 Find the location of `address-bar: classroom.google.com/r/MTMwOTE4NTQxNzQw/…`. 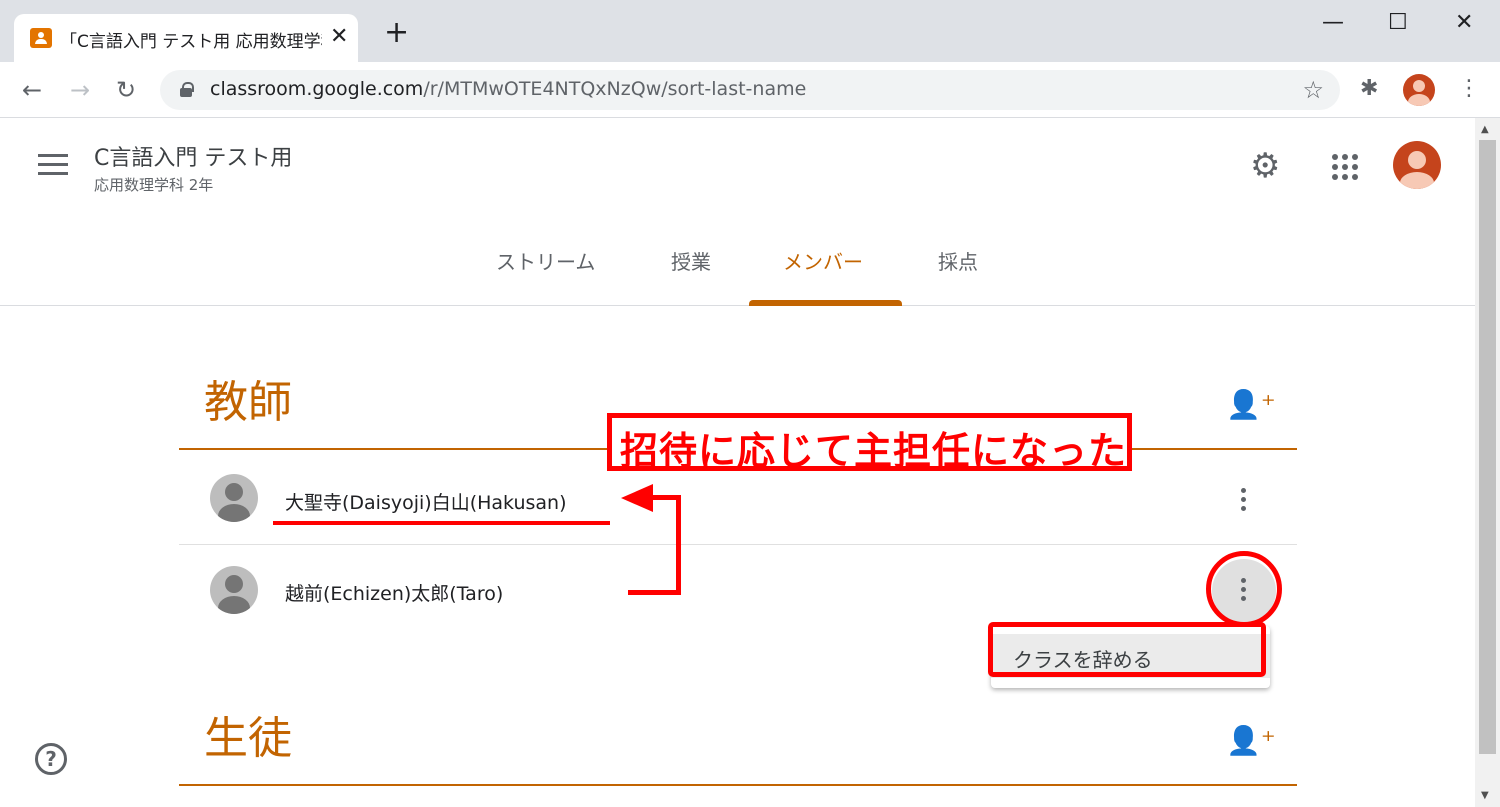

address-bar: classroom.google.com/r/MTMwOTE4NTQxNzQw/… is located at coordinates (750, 90).